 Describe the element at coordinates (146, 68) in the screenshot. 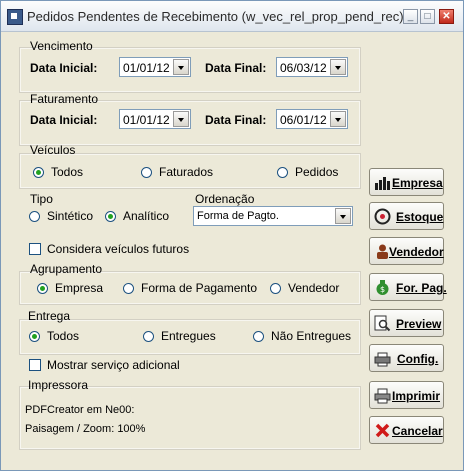

I see `venc-data-inicial-value: 01/01/12` at that location.